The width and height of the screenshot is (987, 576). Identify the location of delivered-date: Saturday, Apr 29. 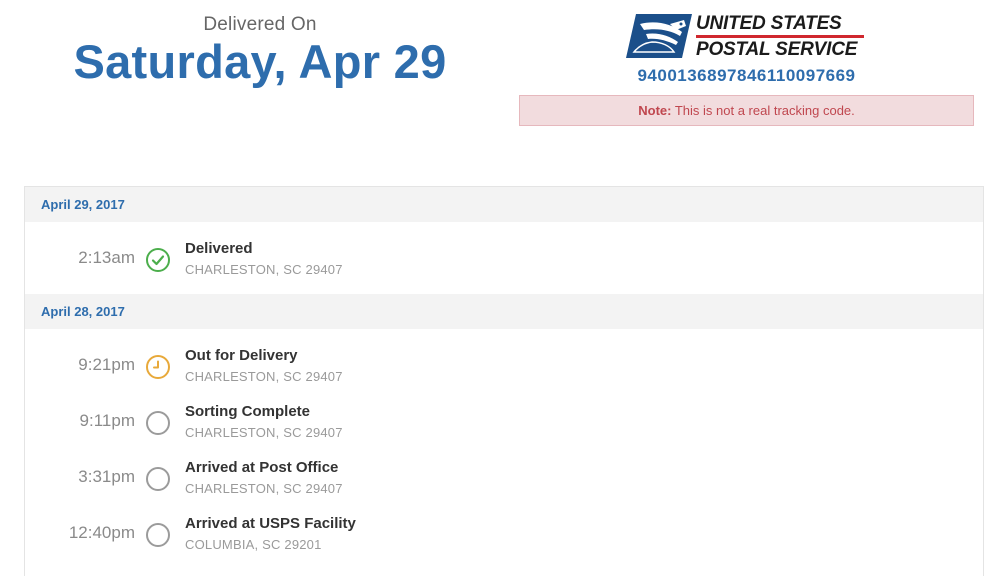
(260, 61).